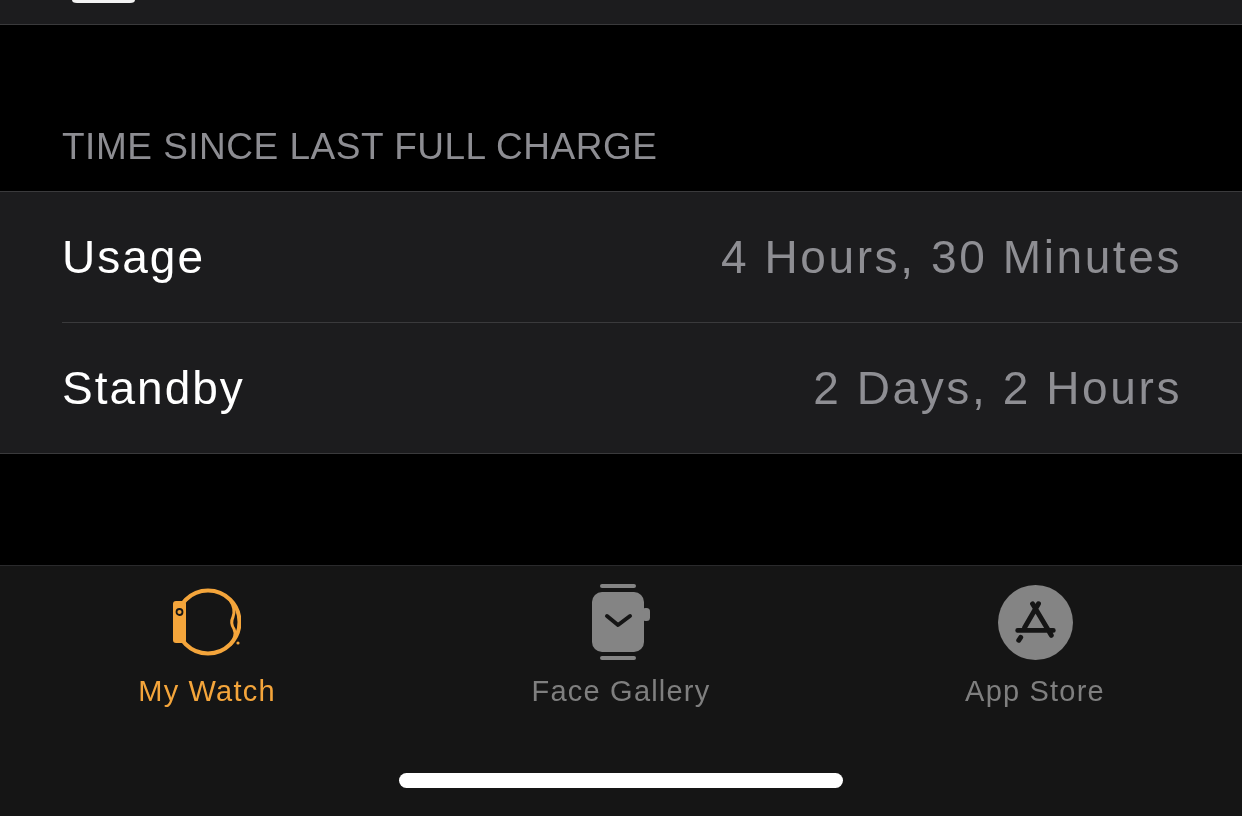  I want to click on watch-face-icon, so click(621, 622).